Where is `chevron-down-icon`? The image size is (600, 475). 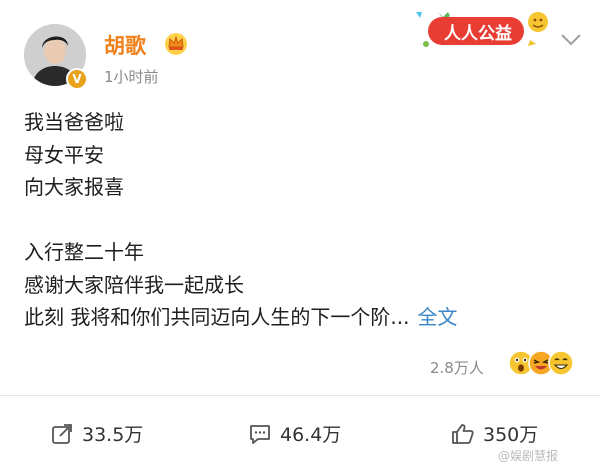 chevron-down-icon is located at coordinates (571, 41).